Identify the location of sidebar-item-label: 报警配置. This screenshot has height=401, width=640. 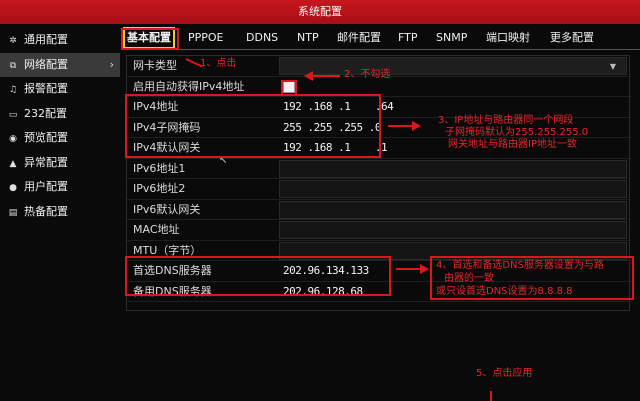
(46, 88).